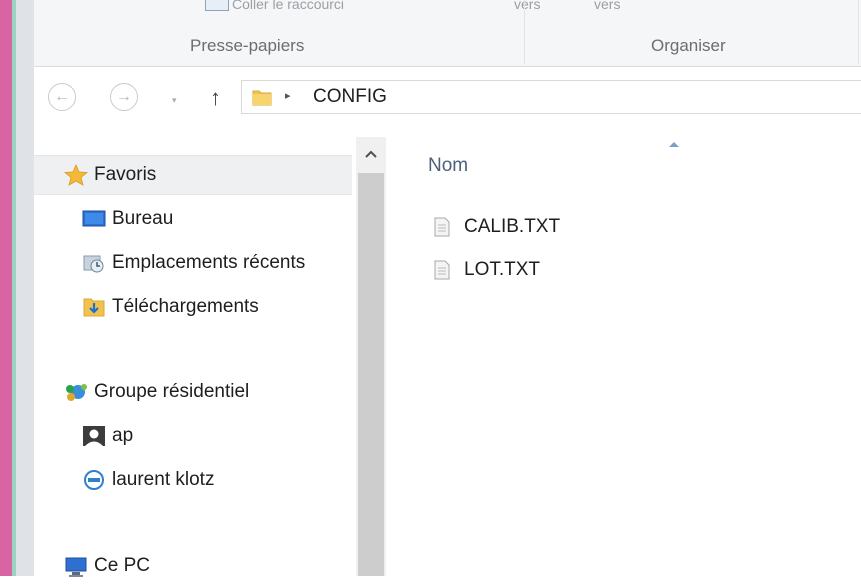 This screenshot has height=585, width=861. What do you see at coordinates (163, 479) in the screenshot?
I see `sidebar-item-label: laurent klotz` at bounding box center [163, 479].